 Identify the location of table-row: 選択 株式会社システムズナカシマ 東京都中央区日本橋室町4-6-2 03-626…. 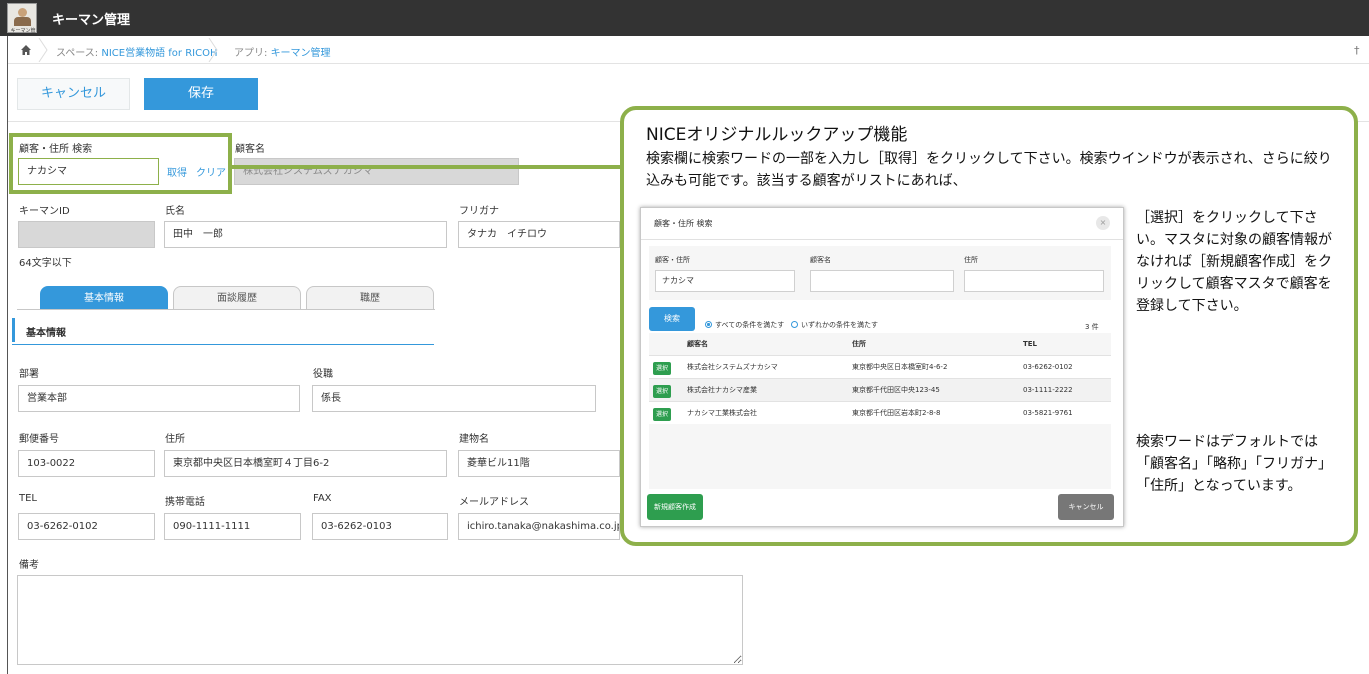
(880, 366).